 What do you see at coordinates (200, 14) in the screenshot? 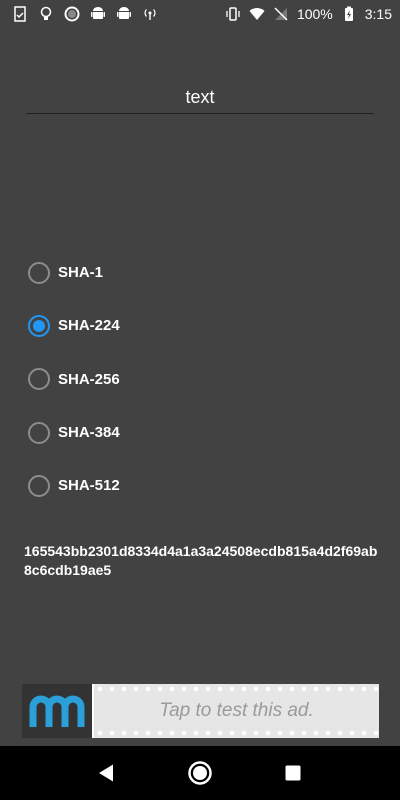
I see `status-bar: 100% 3:15` at bounding box center [200, 14].